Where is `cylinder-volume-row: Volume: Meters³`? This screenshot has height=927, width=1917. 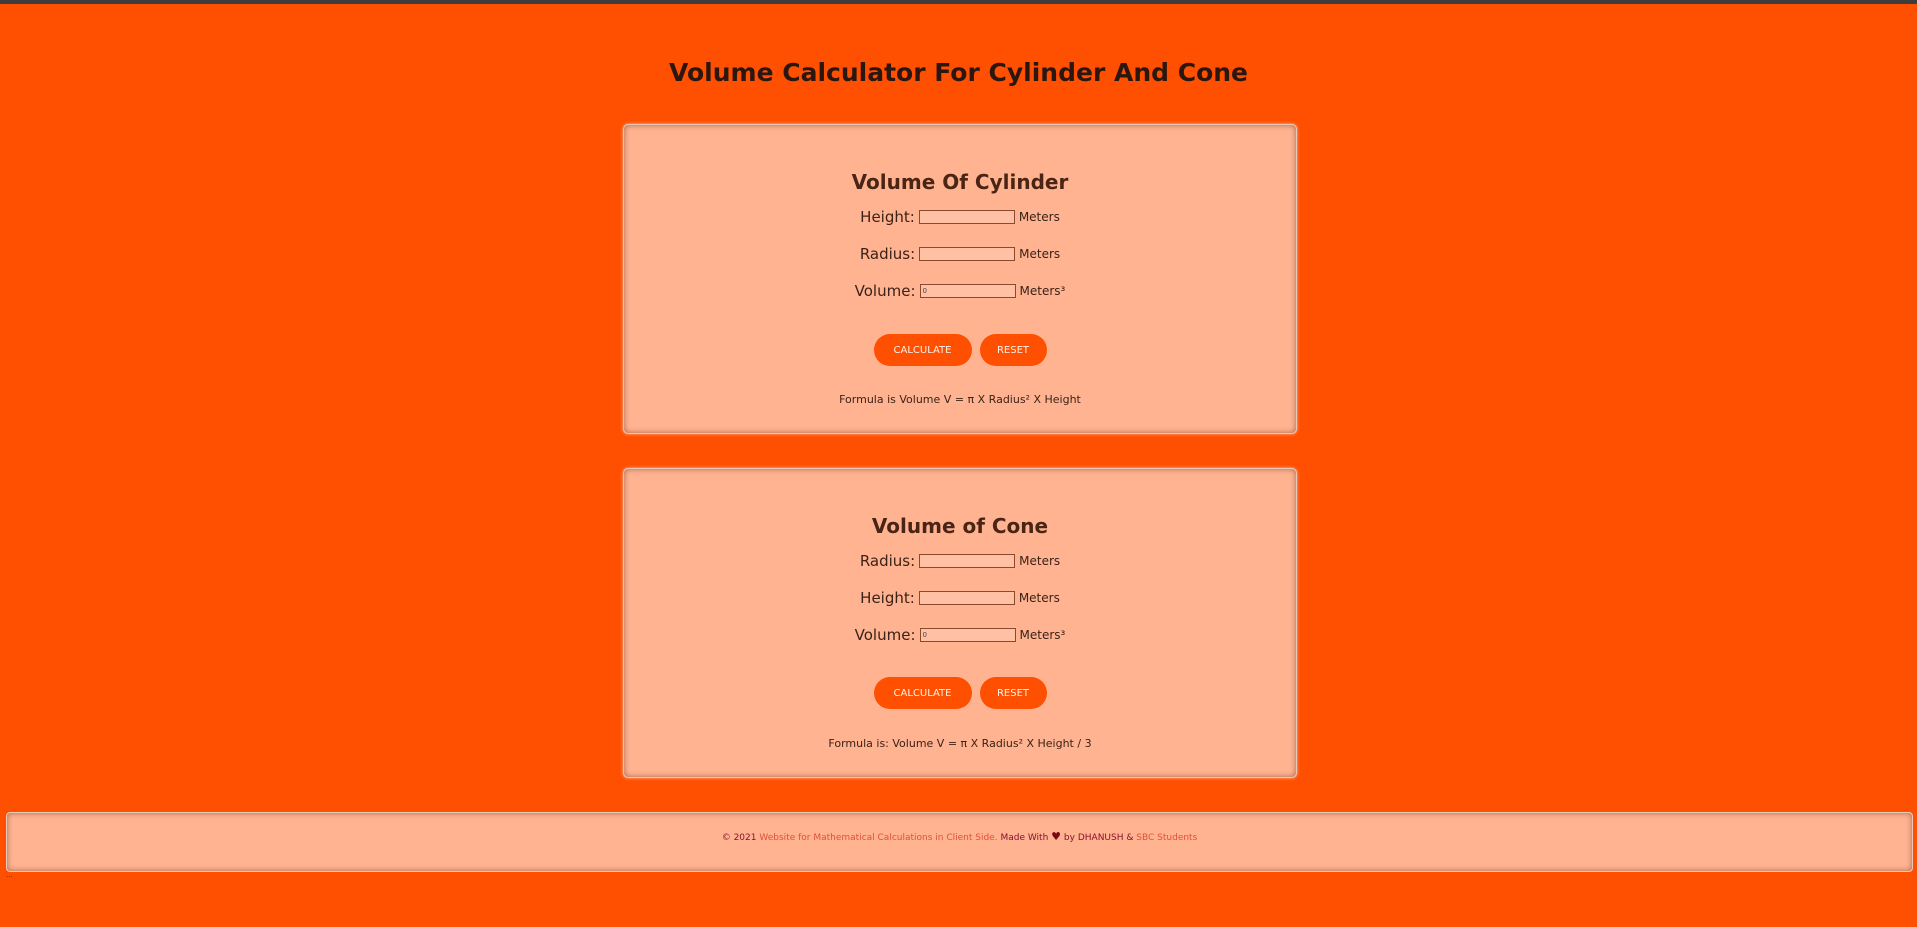 cylinder-volume-row: Volume: Meters³ is located at coordinates (960, 291).